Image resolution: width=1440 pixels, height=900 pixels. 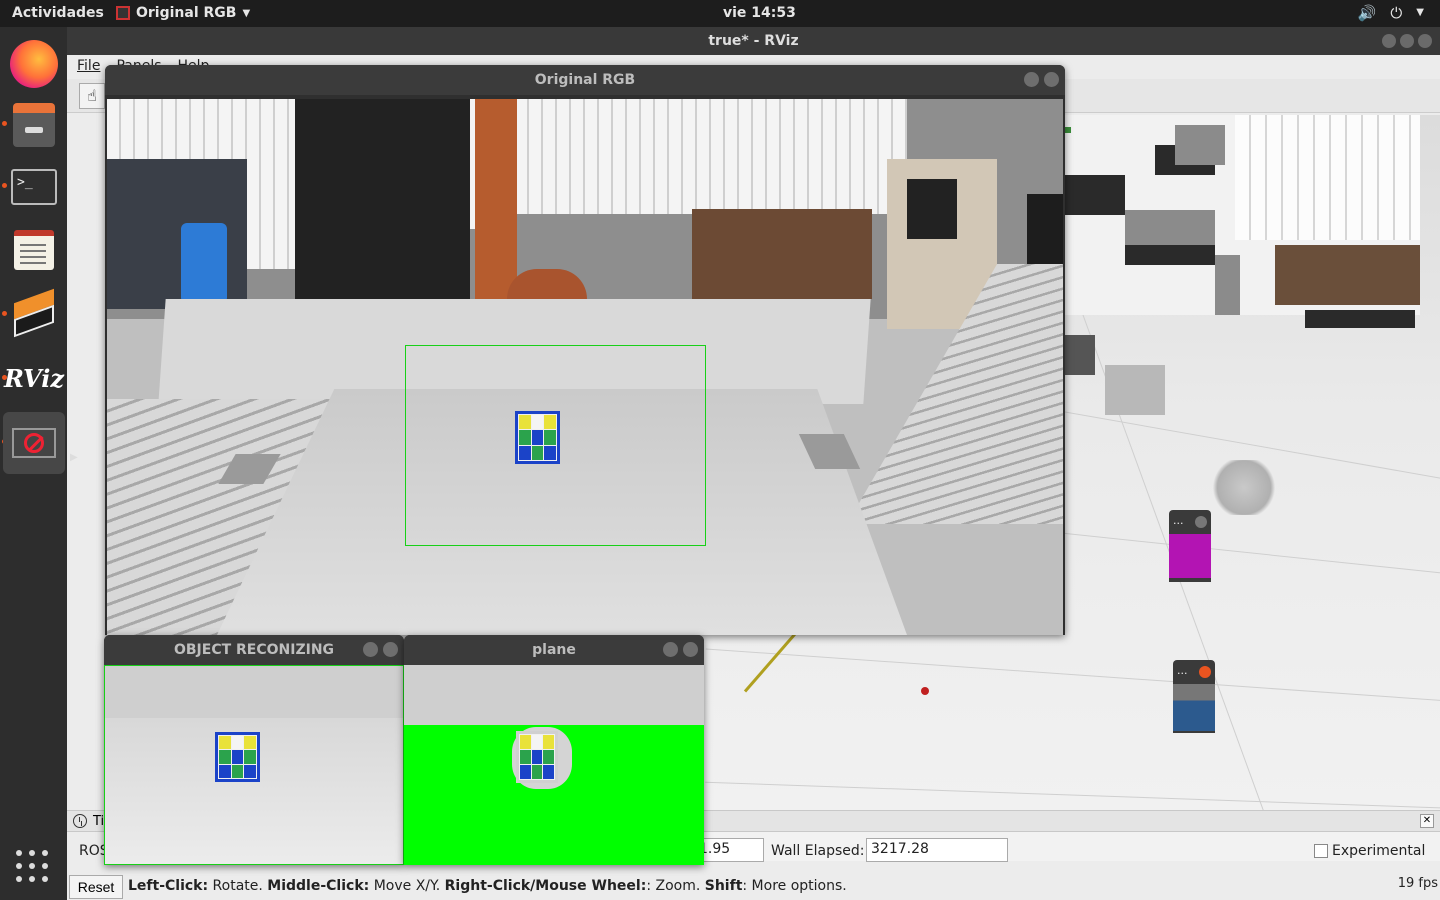 I want to click on chevron-right-icon: ▶, so click(x=74, y=457).